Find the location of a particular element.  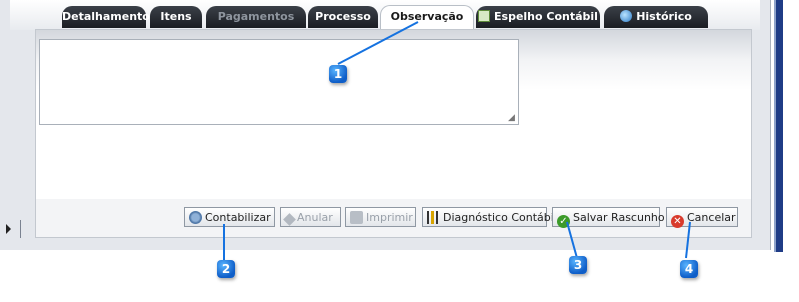

cancelar-button: ✕ Cancelar is located at coordinates (702, 217).